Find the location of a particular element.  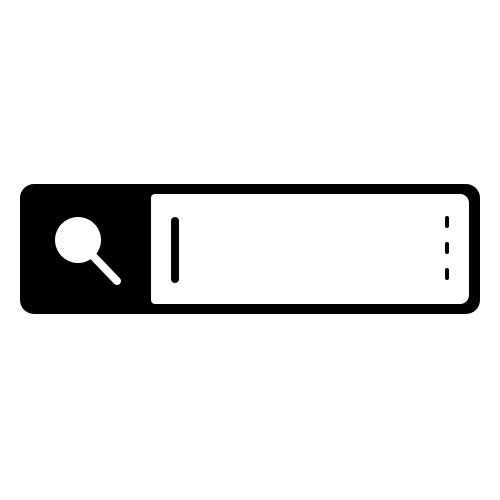

dashed-scroll-indicator is located at coordinates (447, 251).